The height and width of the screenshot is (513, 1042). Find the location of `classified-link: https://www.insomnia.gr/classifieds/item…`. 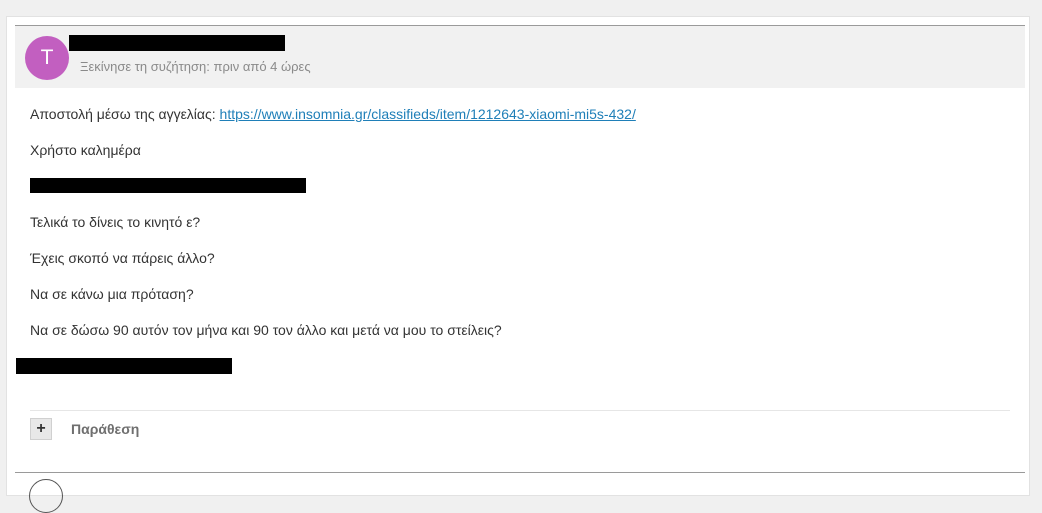

classified-link: https://www.insomnia.gr/classifieds/item… is located at coordinates (428, 114).